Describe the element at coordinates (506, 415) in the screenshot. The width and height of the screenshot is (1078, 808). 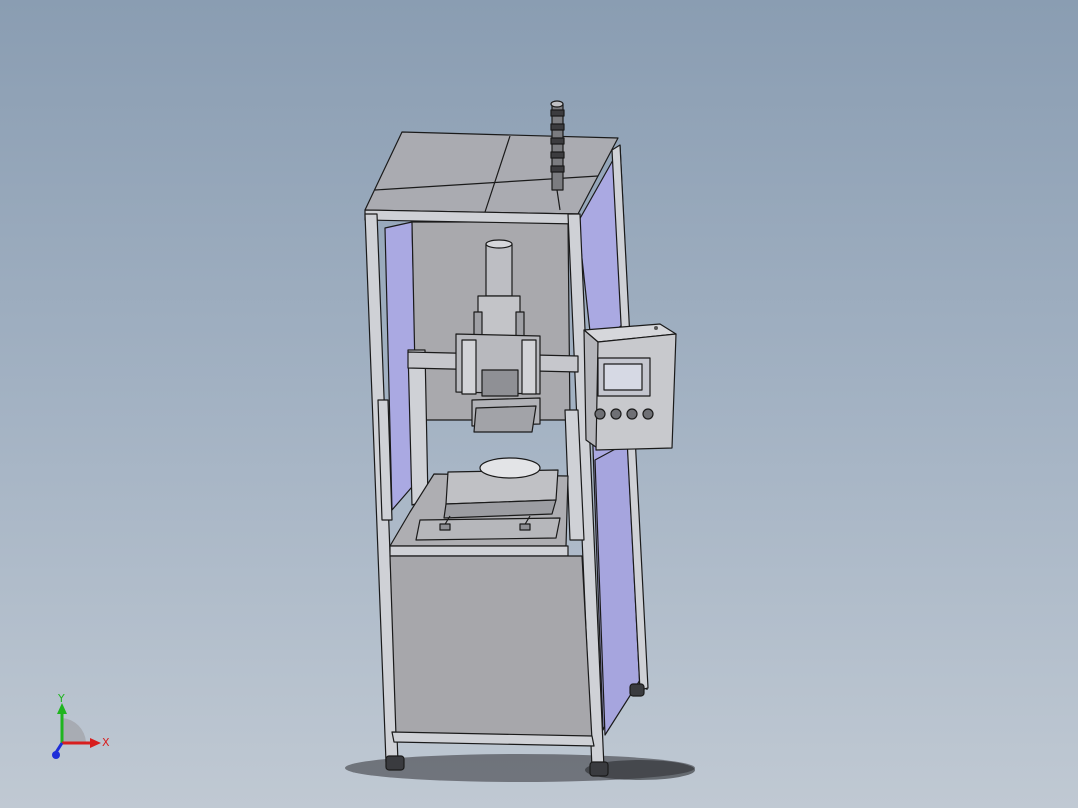
I see `press-head` at that location.